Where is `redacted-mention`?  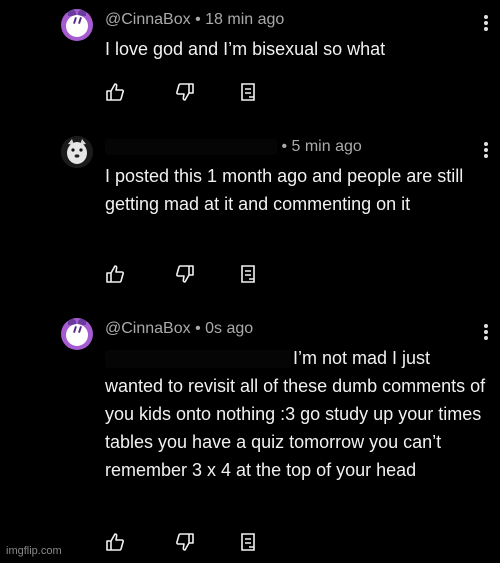 redacted-mention is located at coordinates (198, 359).